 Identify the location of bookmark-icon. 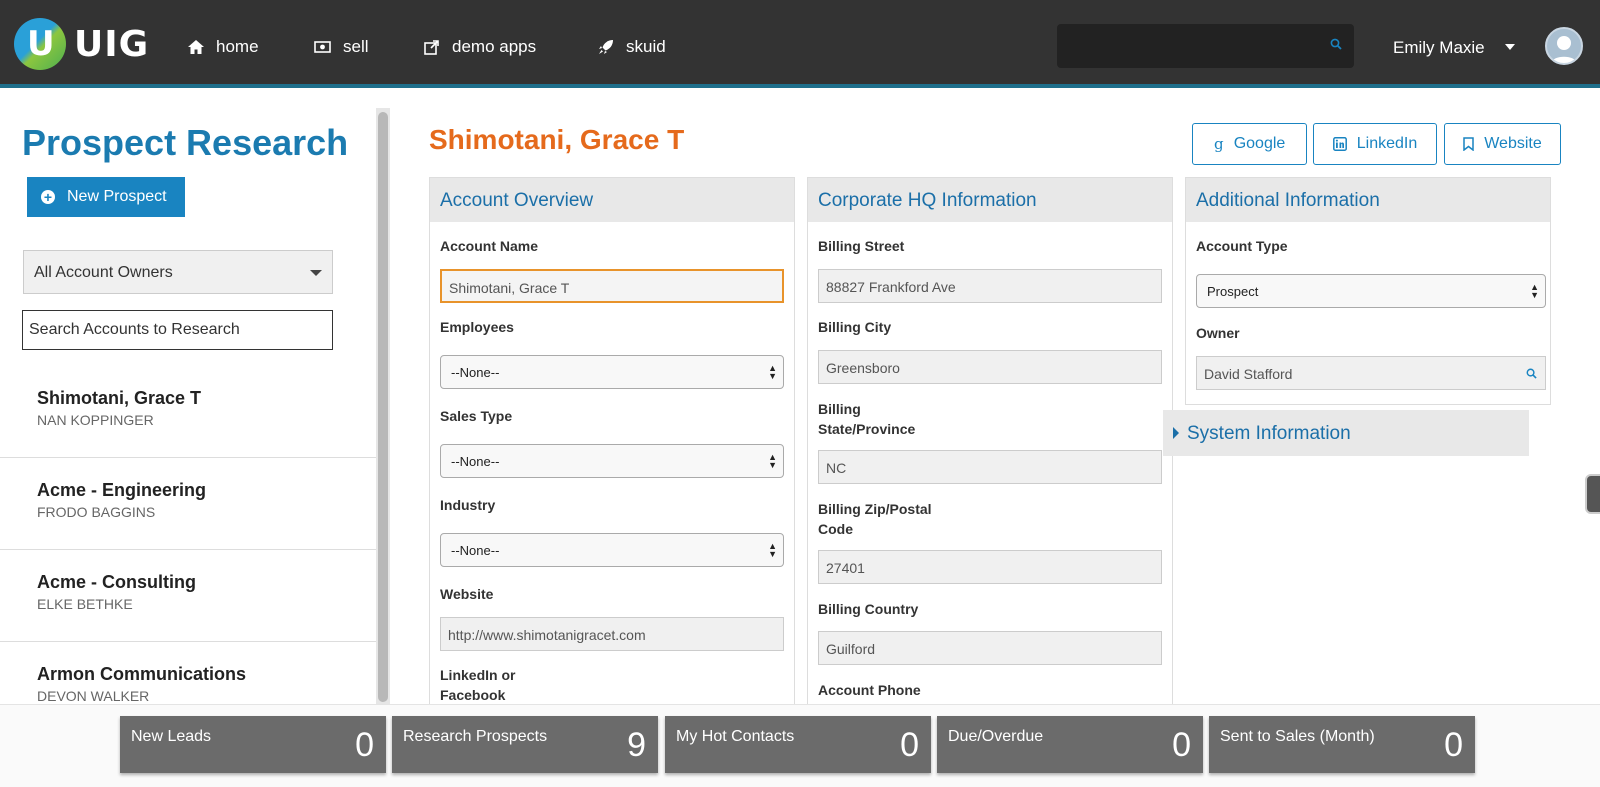
(1468, 144).